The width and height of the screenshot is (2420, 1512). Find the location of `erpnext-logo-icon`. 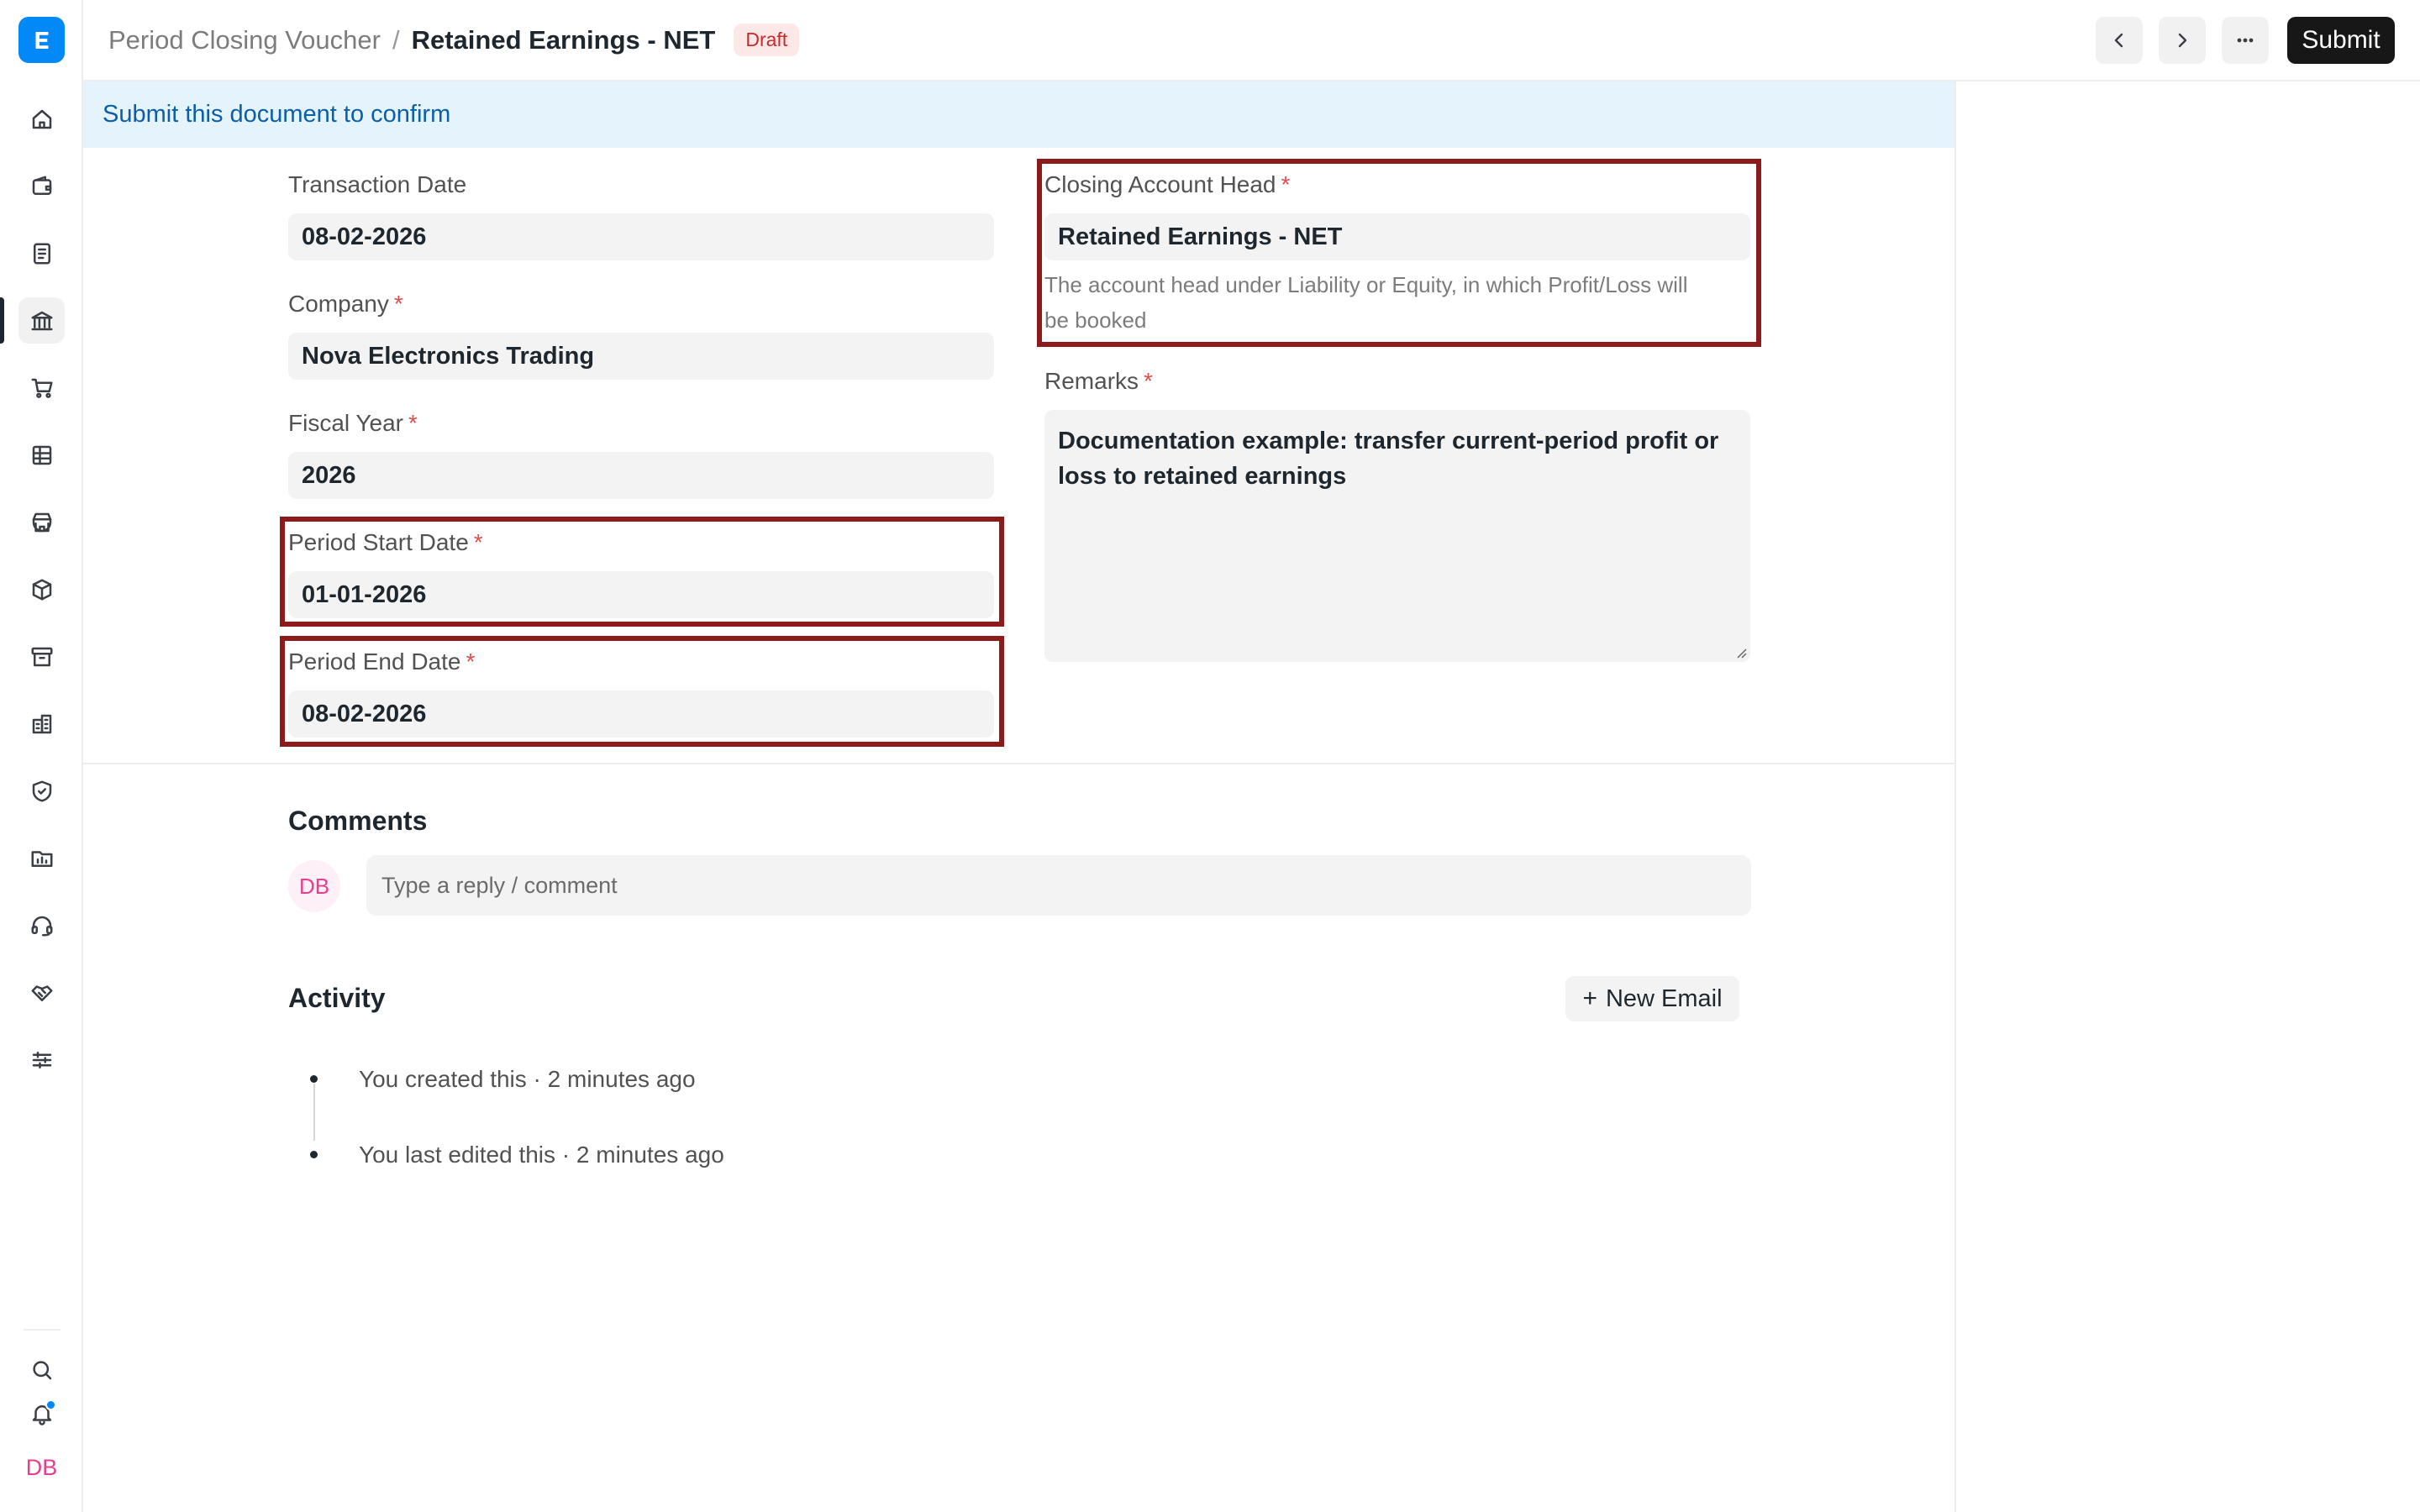

erpnext-logo-icon is located at coordinates (41, 40).